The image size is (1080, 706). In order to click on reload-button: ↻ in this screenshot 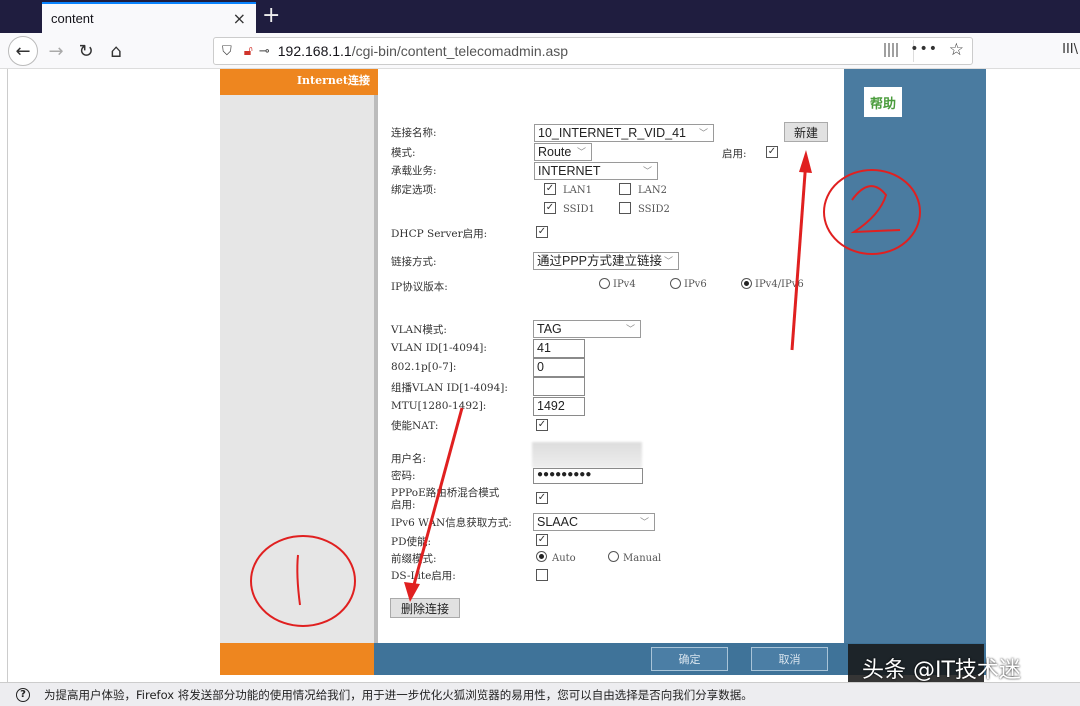, I will do `click(86, 51)`.